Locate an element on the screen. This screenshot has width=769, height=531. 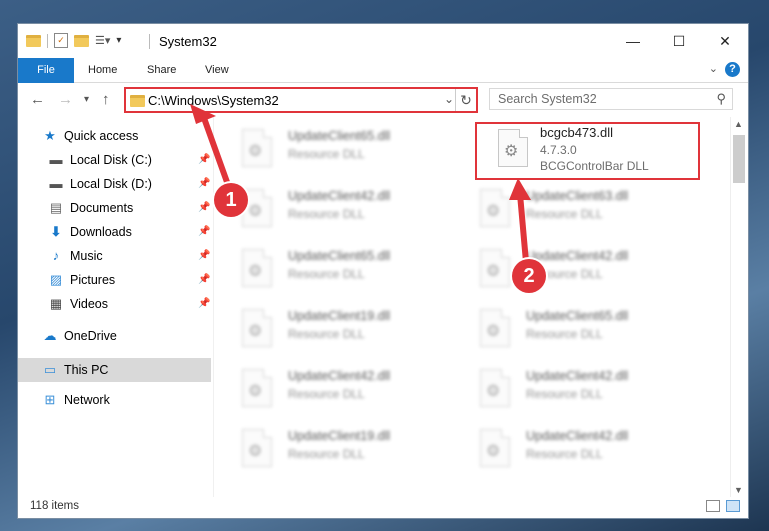
title-separator is located at coordinates (149, 41).